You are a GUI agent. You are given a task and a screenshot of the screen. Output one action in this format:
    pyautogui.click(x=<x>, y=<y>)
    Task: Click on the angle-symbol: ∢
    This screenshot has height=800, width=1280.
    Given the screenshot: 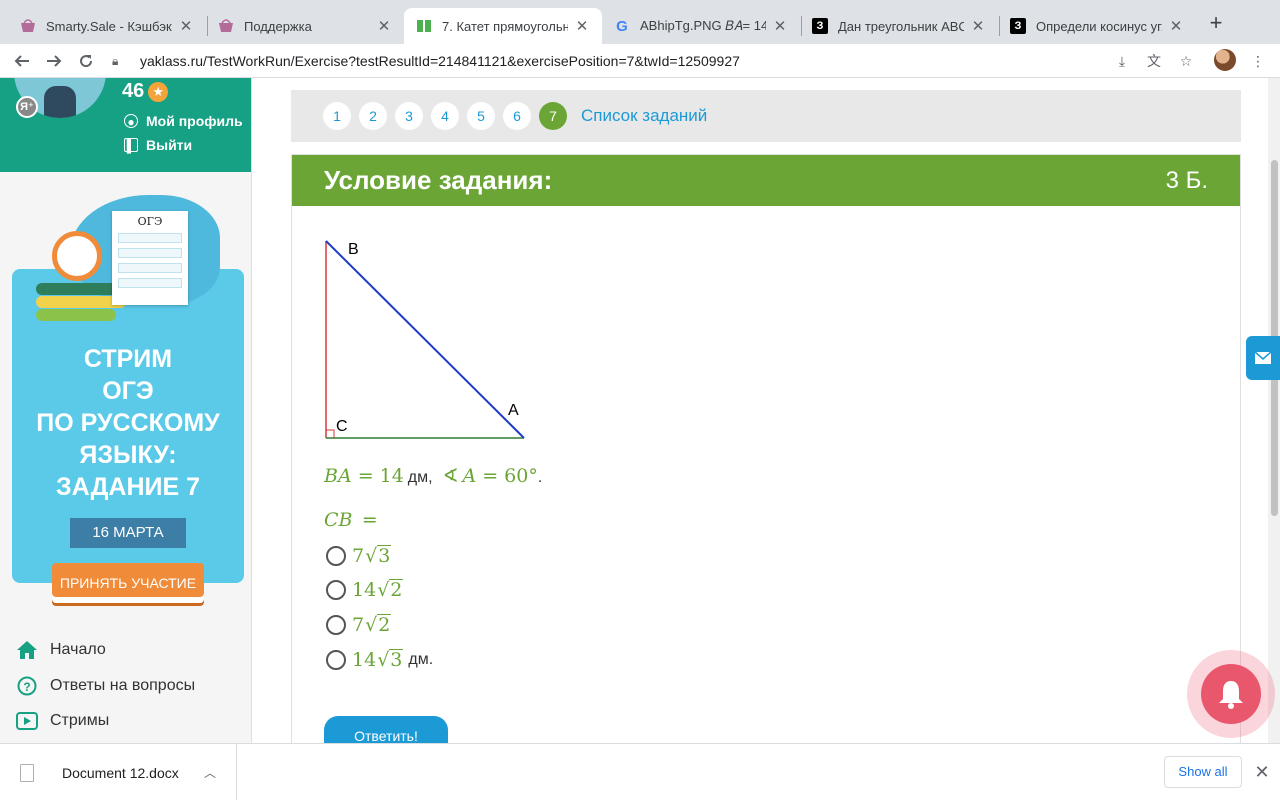 What is the action you would take?
    pyautogui.click(x=450, y=476)
    